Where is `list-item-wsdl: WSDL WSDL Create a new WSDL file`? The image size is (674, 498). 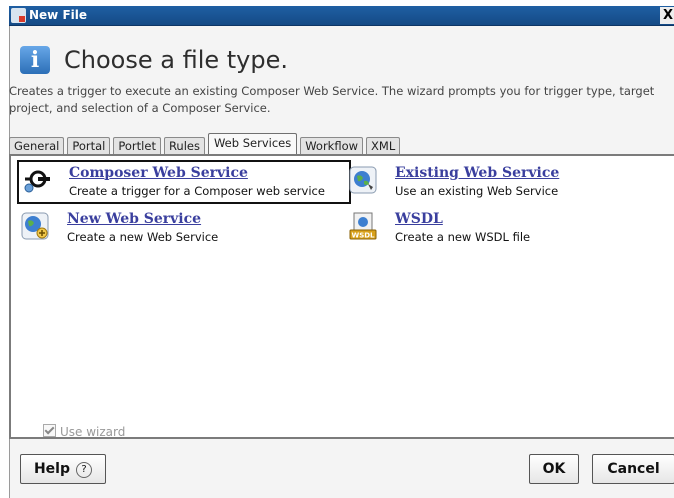 list-item-wsdl: WSDL WSDL Create a new WSDL file is located at coordinates (505, 228).